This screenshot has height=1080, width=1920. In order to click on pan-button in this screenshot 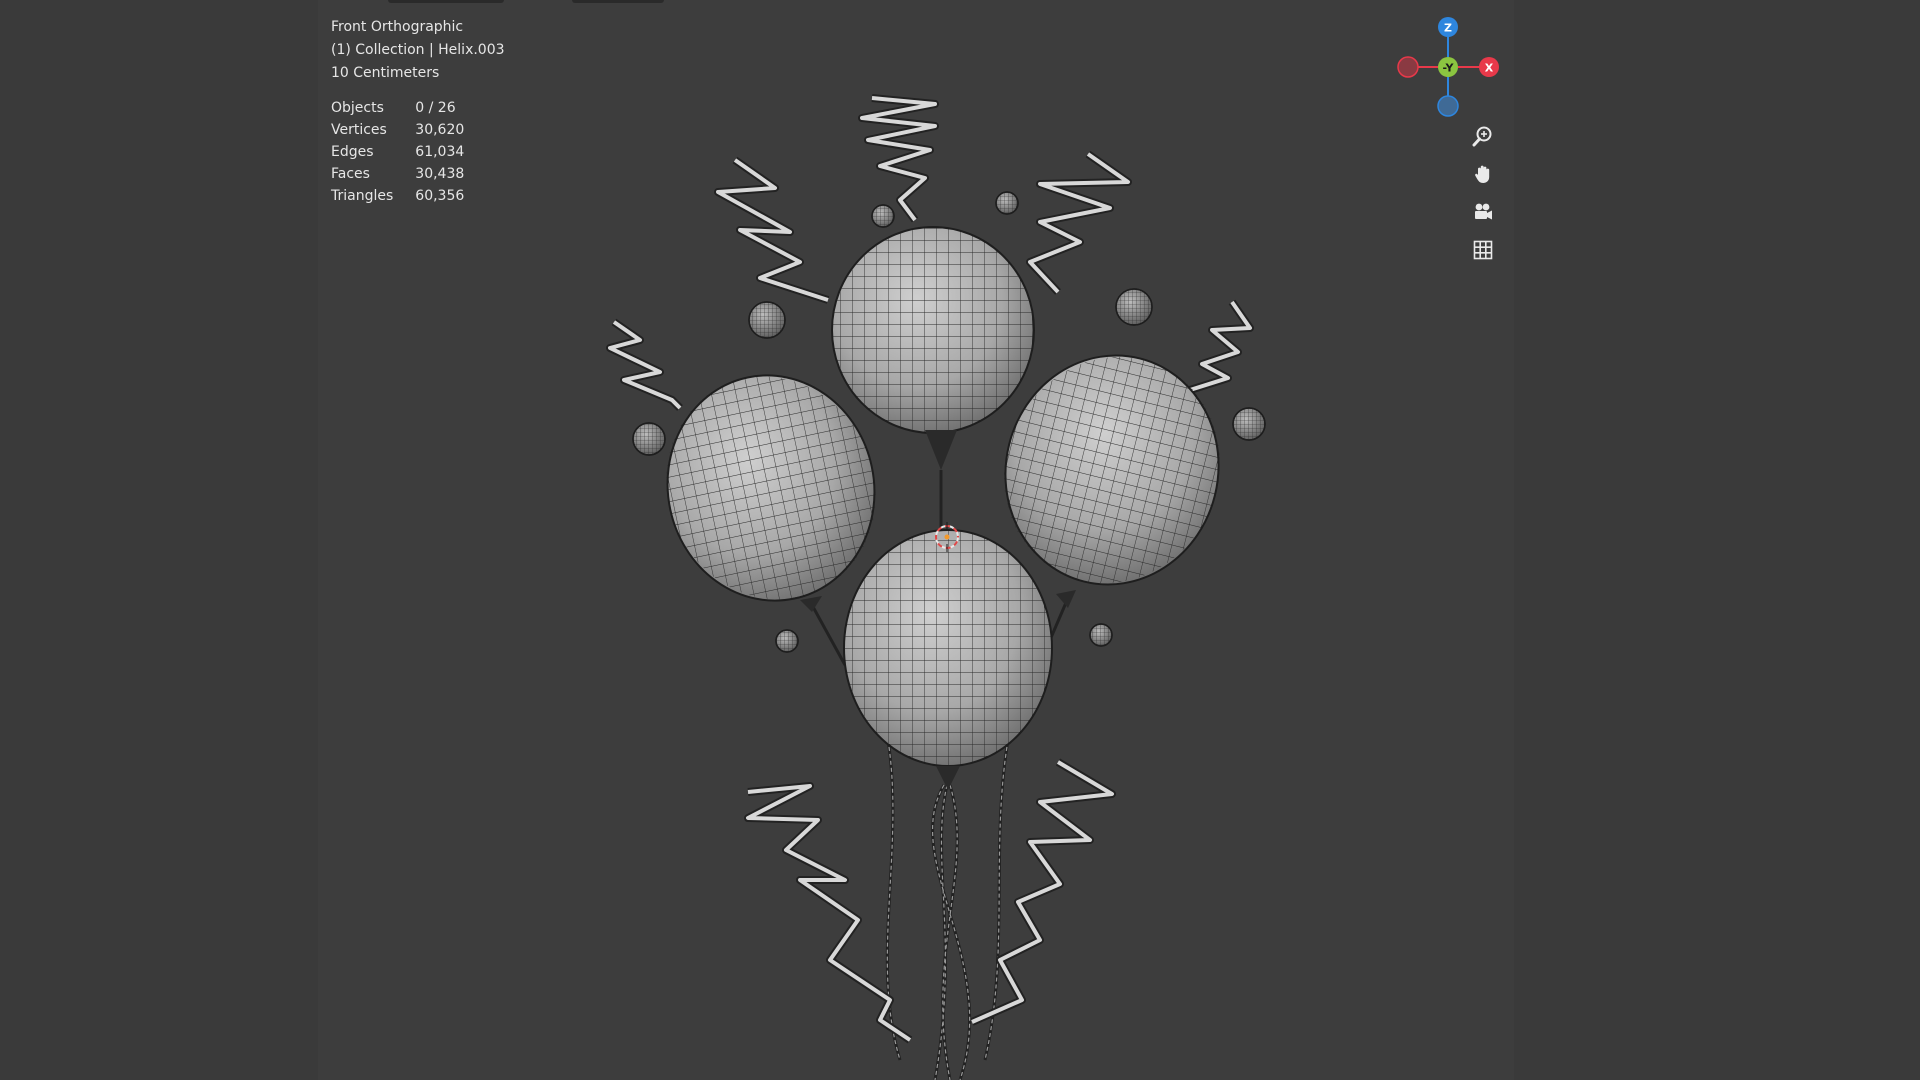, I will do `click(1483, 174)`.